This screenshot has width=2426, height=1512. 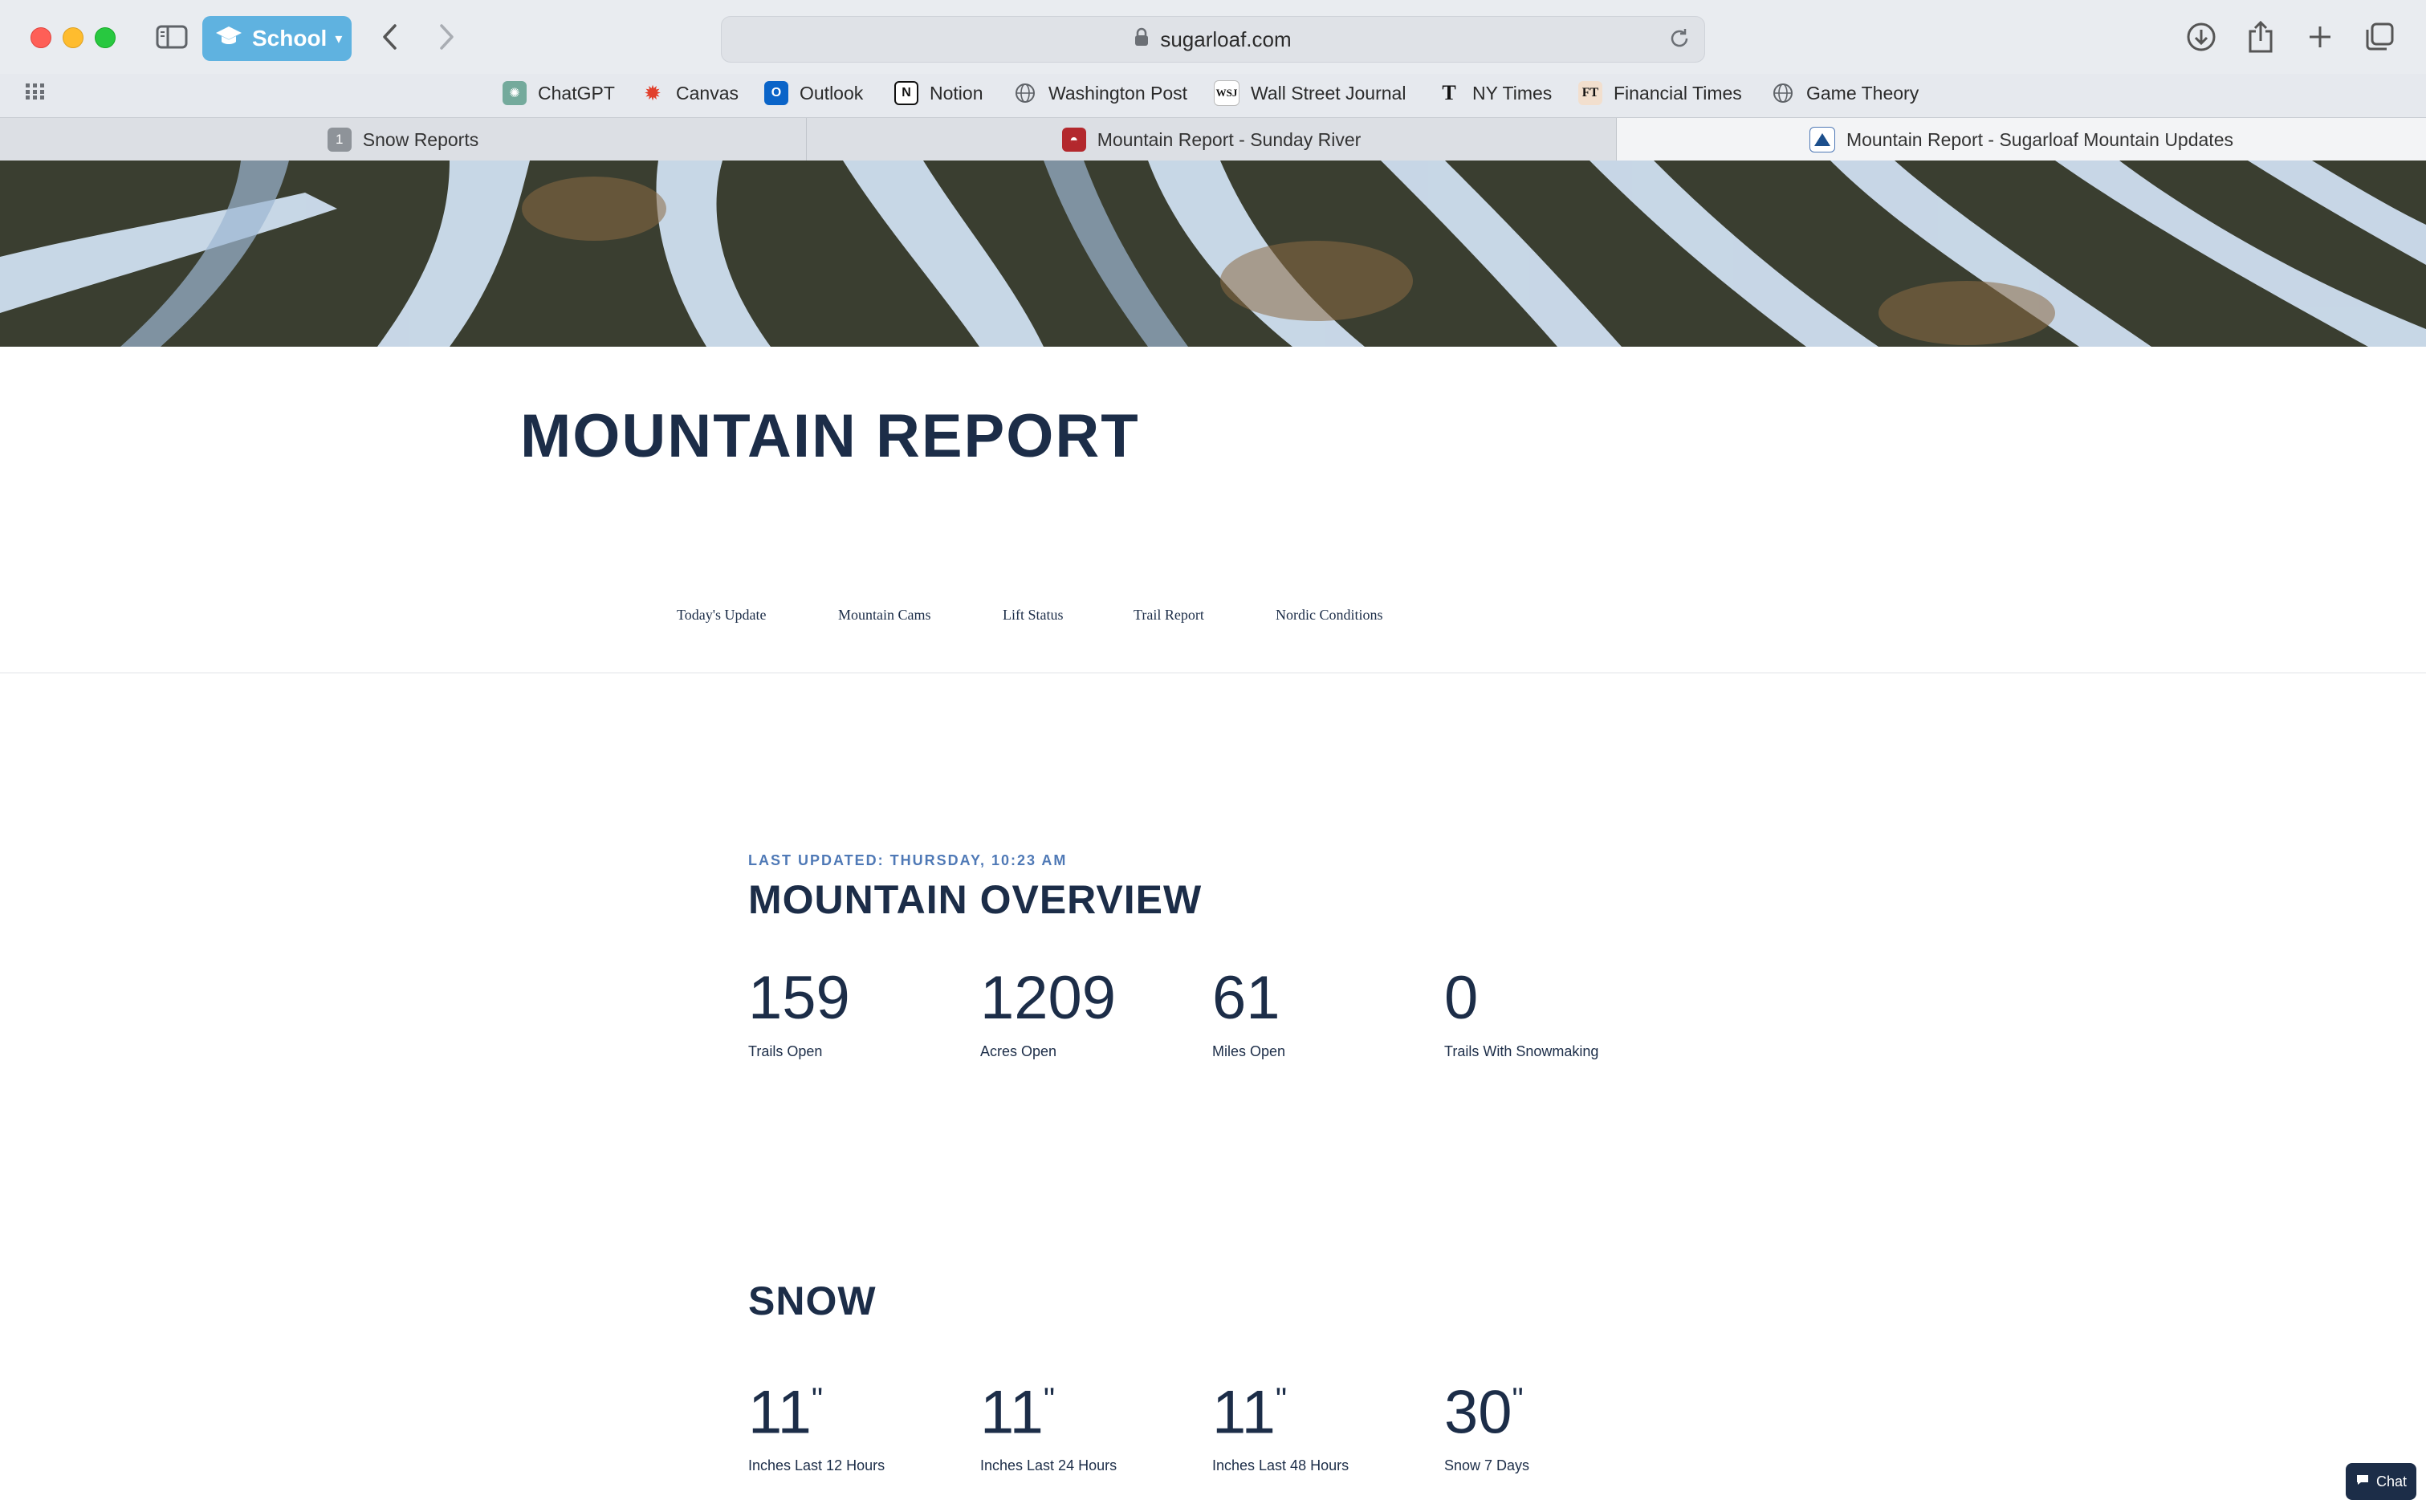 What do you see at coordinates (2391, 1482) in the screenshot?
I see `chat-label: Chat` at bounding box center [2391, 1482].